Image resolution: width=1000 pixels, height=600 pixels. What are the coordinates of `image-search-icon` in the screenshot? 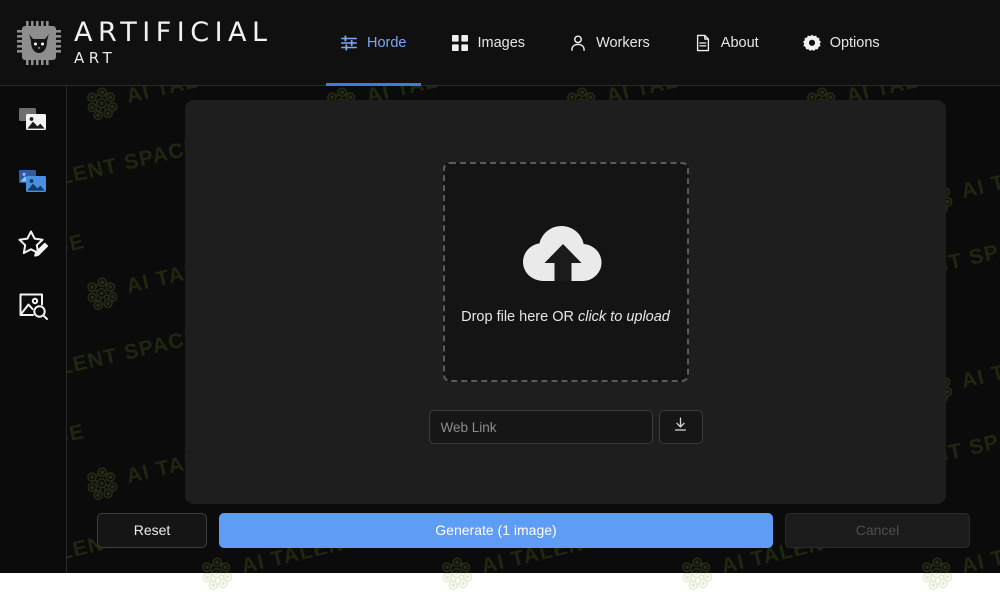 It's located at (33, 308).